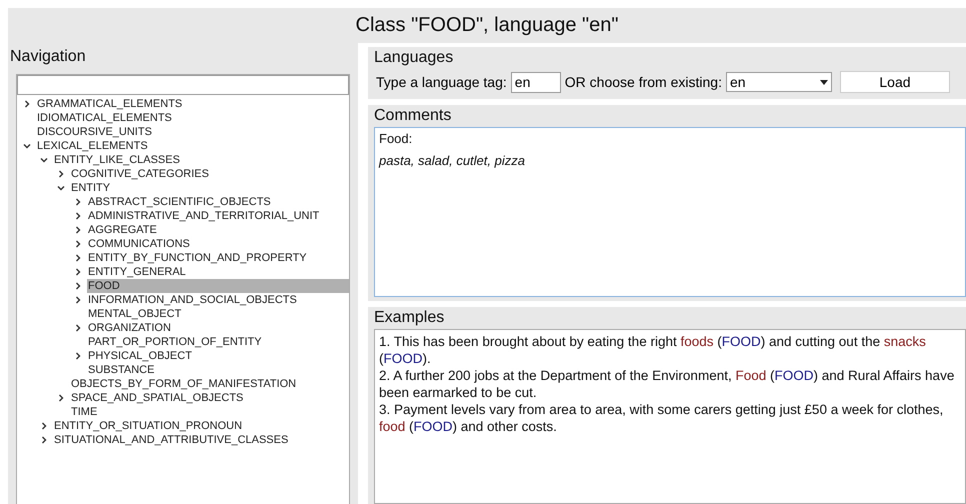  Describe the element at coordinates (487, 25) in the screenshot. I see `window-title: Class "FOOD", language "en"` at that location.